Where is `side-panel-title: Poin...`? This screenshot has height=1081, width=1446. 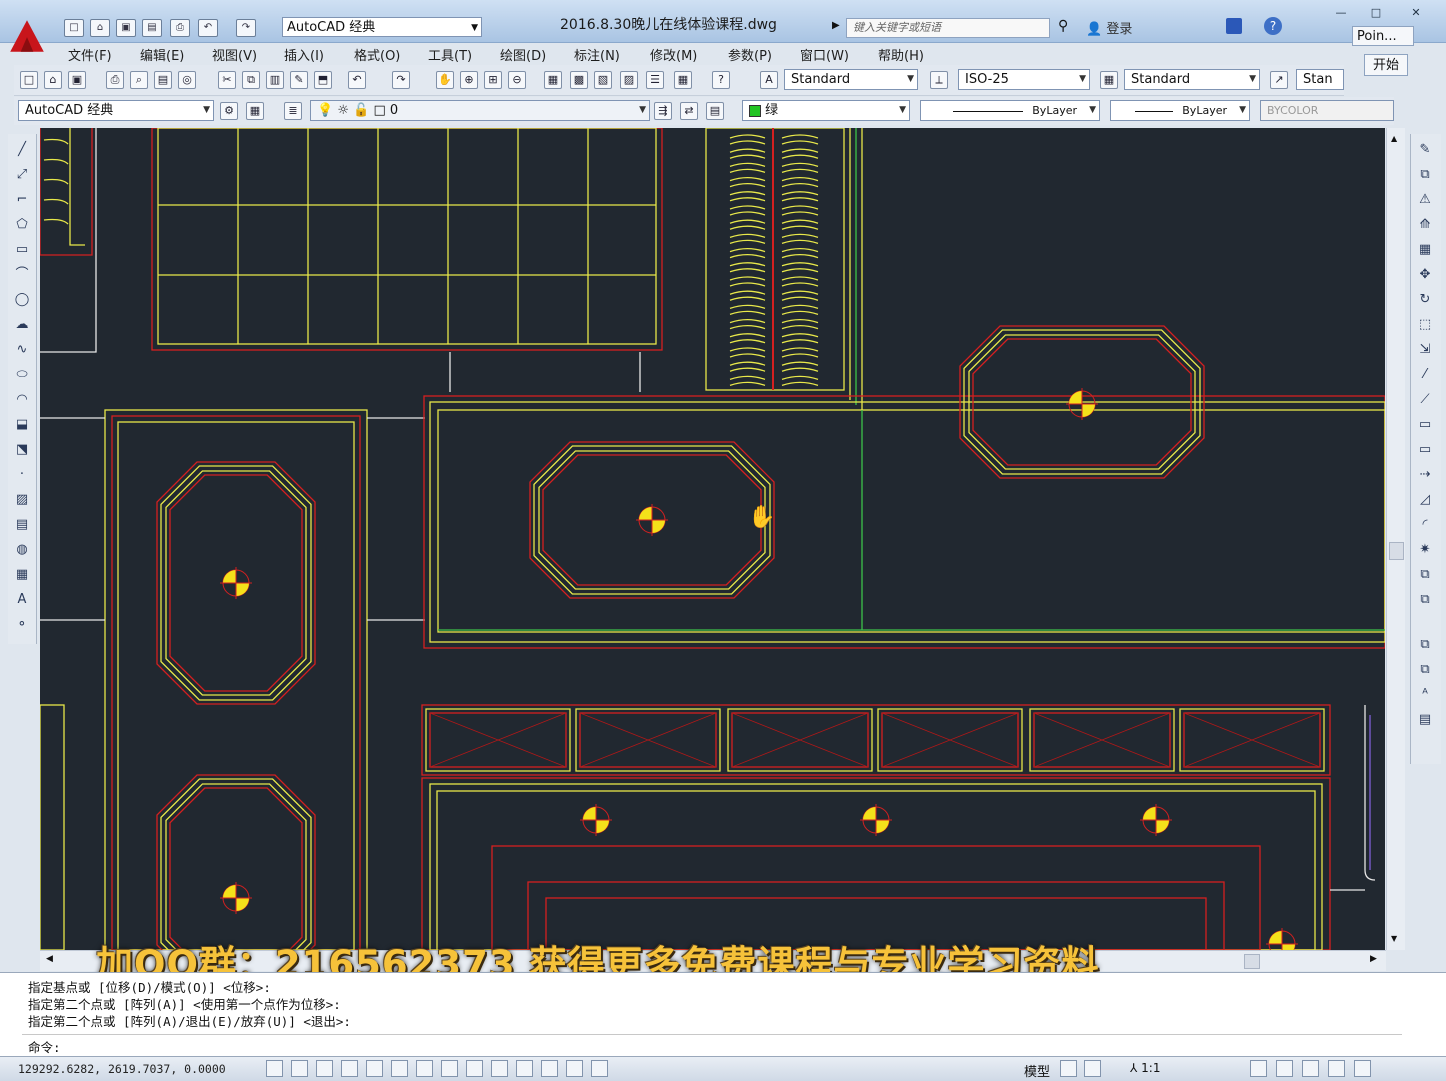 side-panel-title: Poin... is located at coordinates (1383, 36).